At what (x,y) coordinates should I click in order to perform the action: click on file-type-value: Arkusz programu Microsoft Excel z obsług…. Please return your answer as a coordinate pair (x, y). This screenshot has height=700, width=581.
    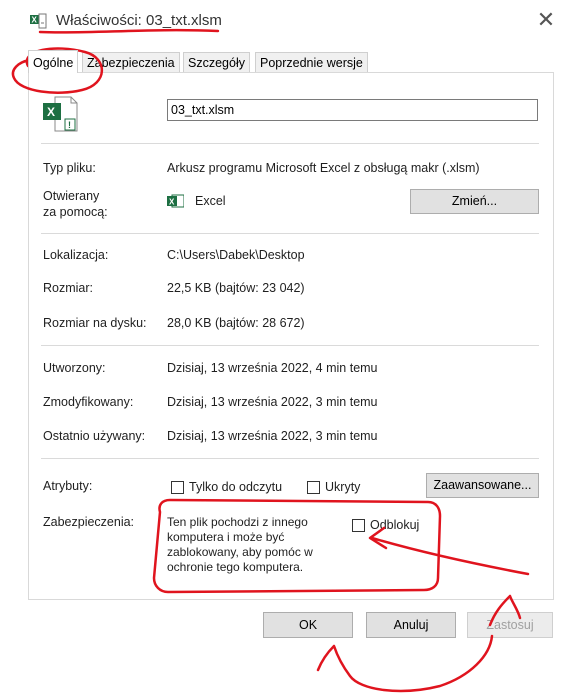
    Looking at the image, I should click on (323, 168).